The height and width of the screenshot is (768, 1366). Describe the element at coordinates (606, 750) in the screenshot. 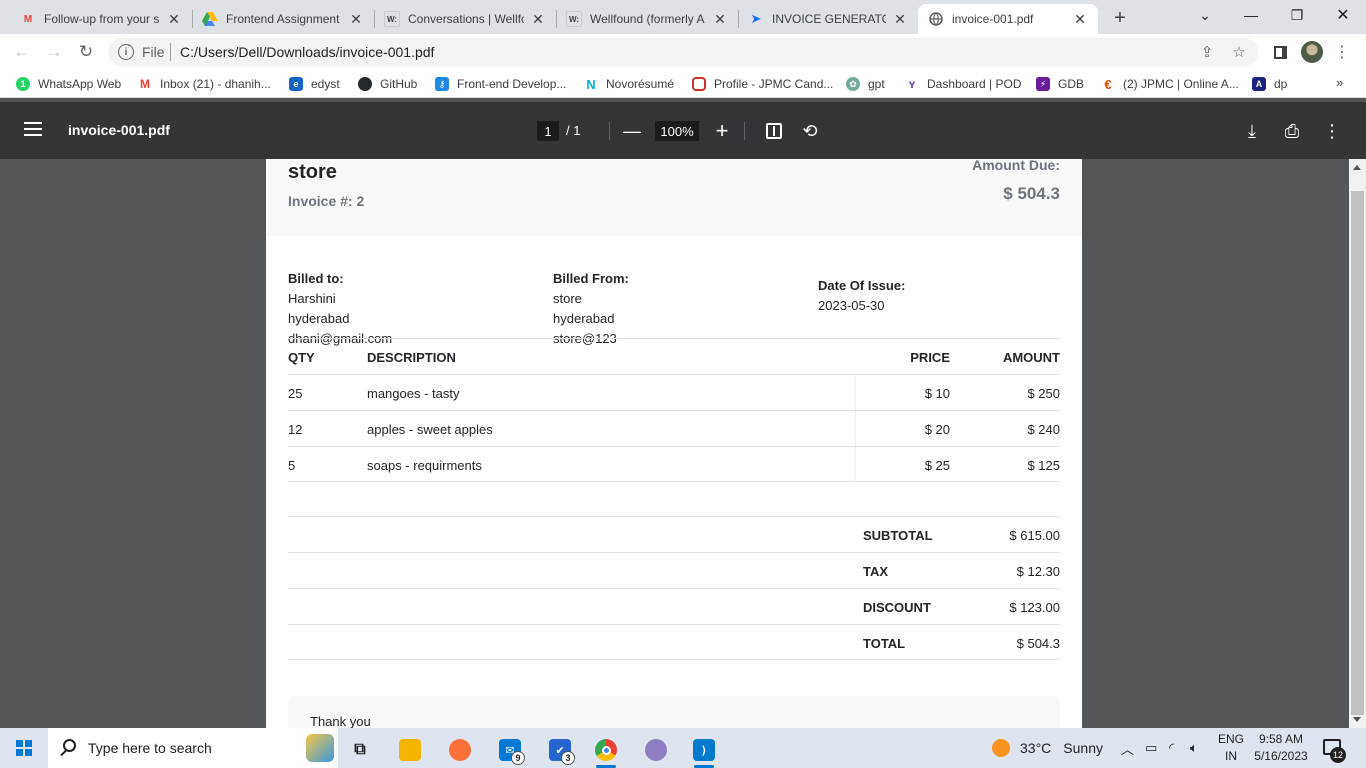

I see `chrome-button` at that location.